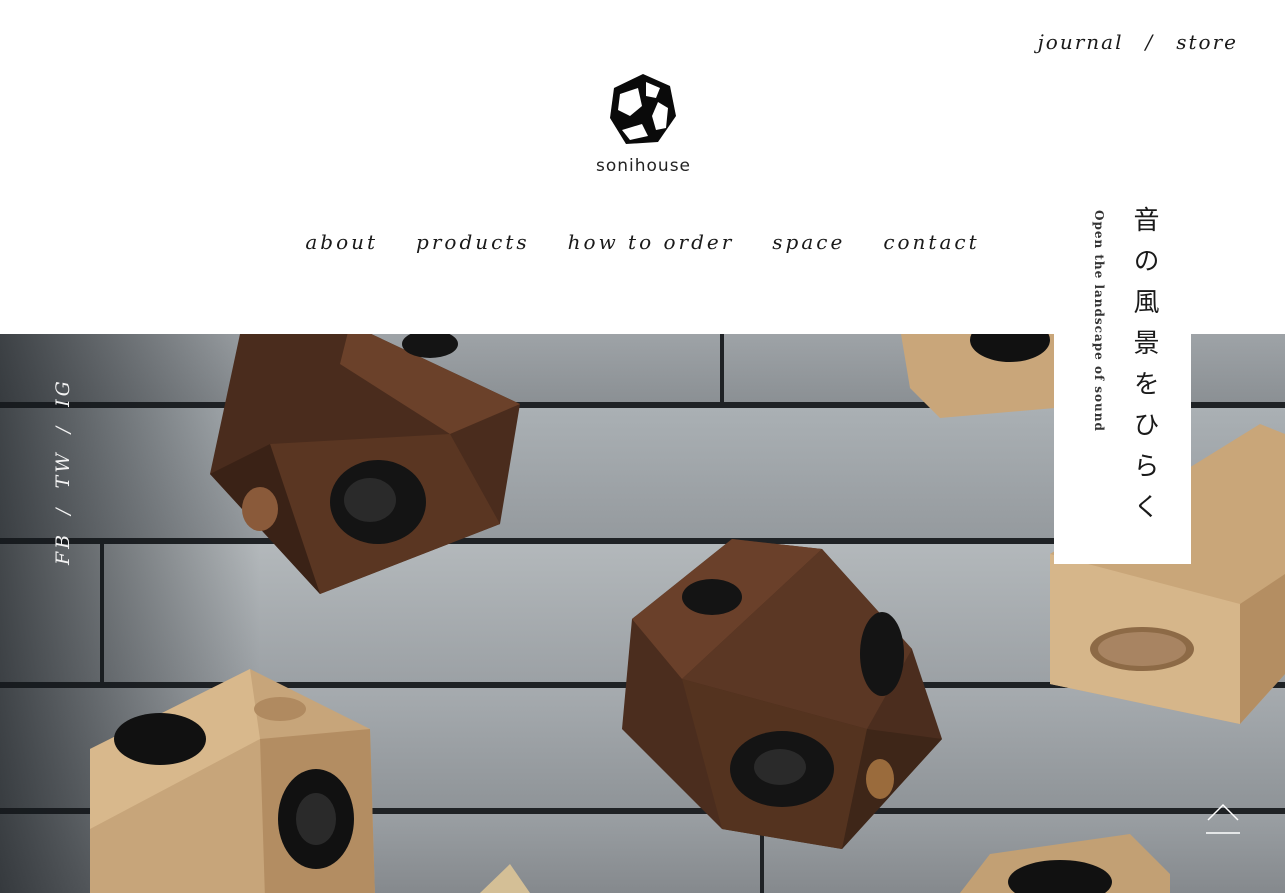  I want to click on back-to-top-button, so click(1223, 818).